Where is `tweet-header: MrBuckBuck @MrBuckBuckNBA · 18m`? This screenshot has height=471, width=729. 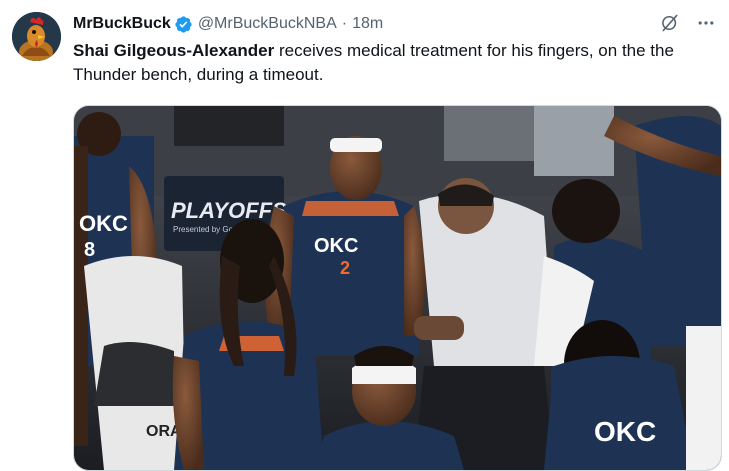 tweet-header: MrBuckBuck @MrBuckBuckNBA · 18m is located at coordinates (228, 24).